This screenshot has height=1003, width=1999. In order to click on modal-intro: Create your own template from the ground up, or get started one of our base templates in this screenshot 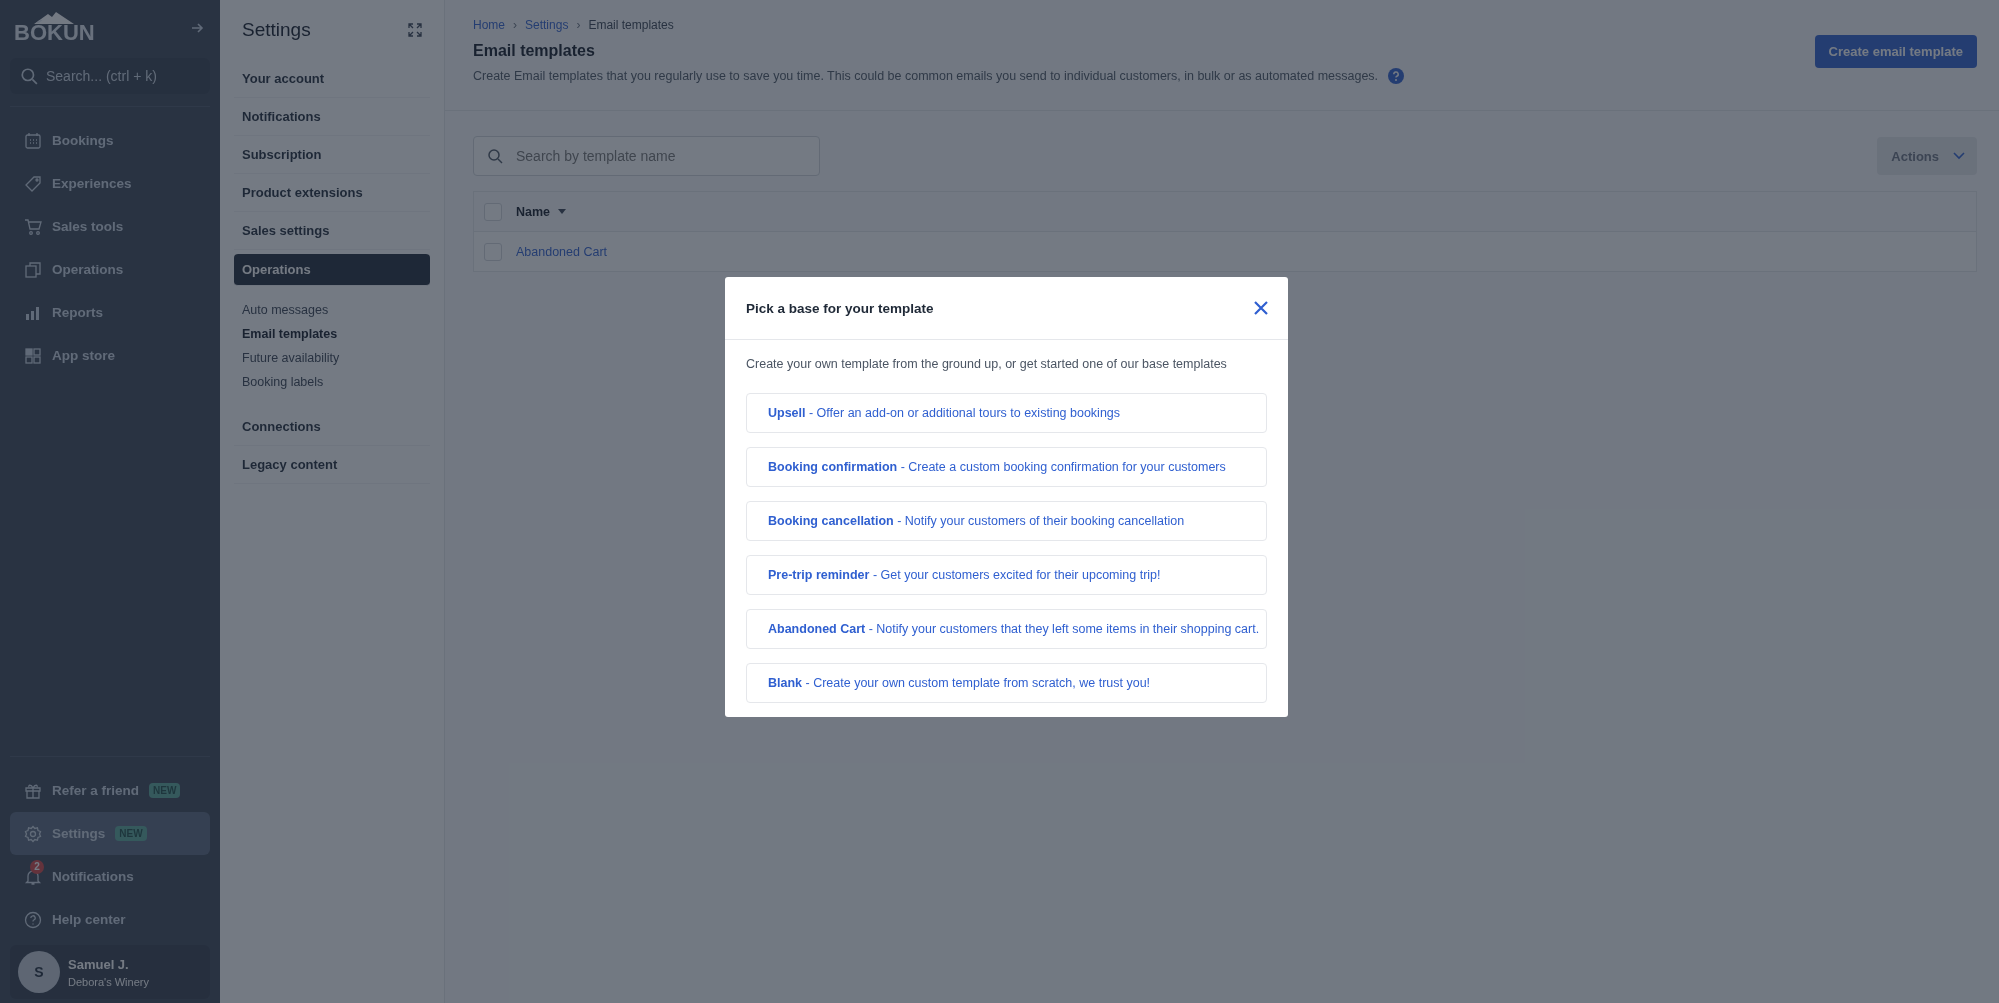, I will do `click(987, 364)`.